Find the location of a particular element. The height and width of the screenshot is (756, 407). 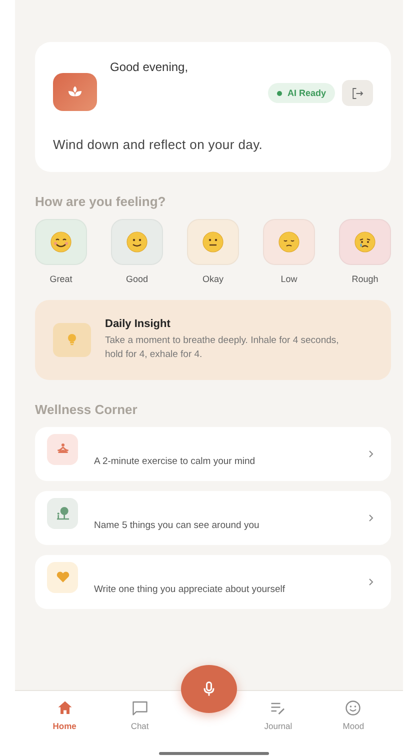

home-icon is located at coordinates (65, 708).